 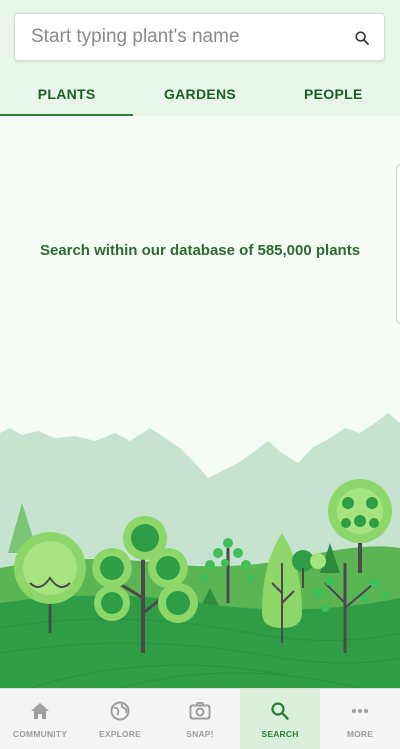 What do you see at coordinates (280, 734) in the screenshot?
I see `nav-label: SEARCH` at bounding box center [280, 734].